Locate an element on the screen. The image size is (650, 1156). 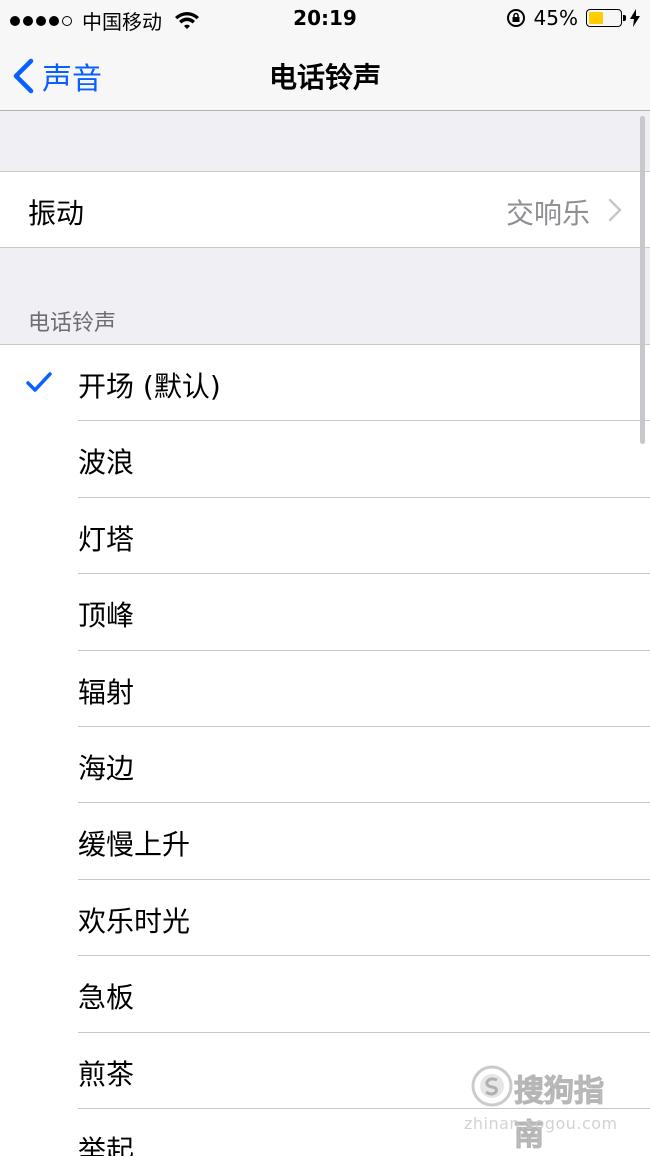
ringtone-label: 波浪 is located at coordinates (106, 463).